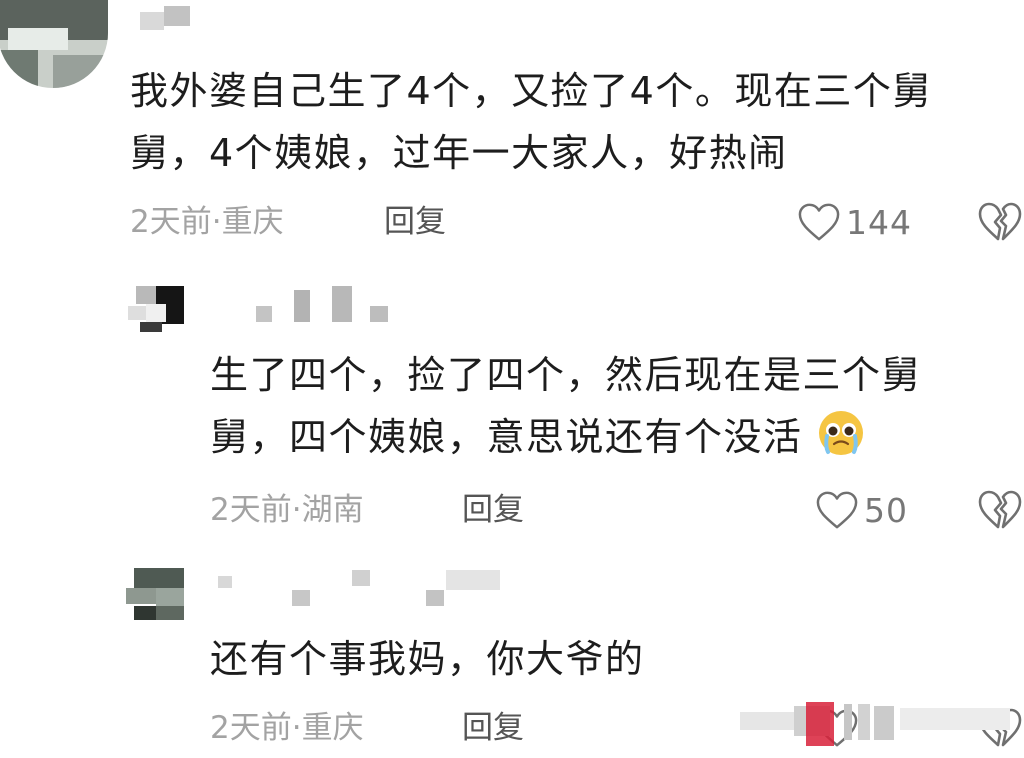  What do you see at coordinates (882, 725) in the screenshot?
I see `watermark` at bounding box center [882, 725].